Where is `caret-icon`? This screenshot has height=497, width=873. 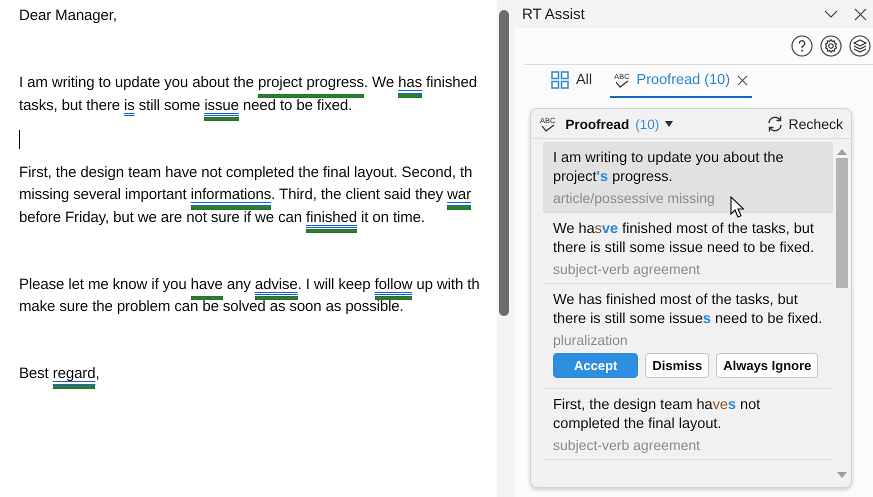
caret-icon is located at coordinates (669, 124).